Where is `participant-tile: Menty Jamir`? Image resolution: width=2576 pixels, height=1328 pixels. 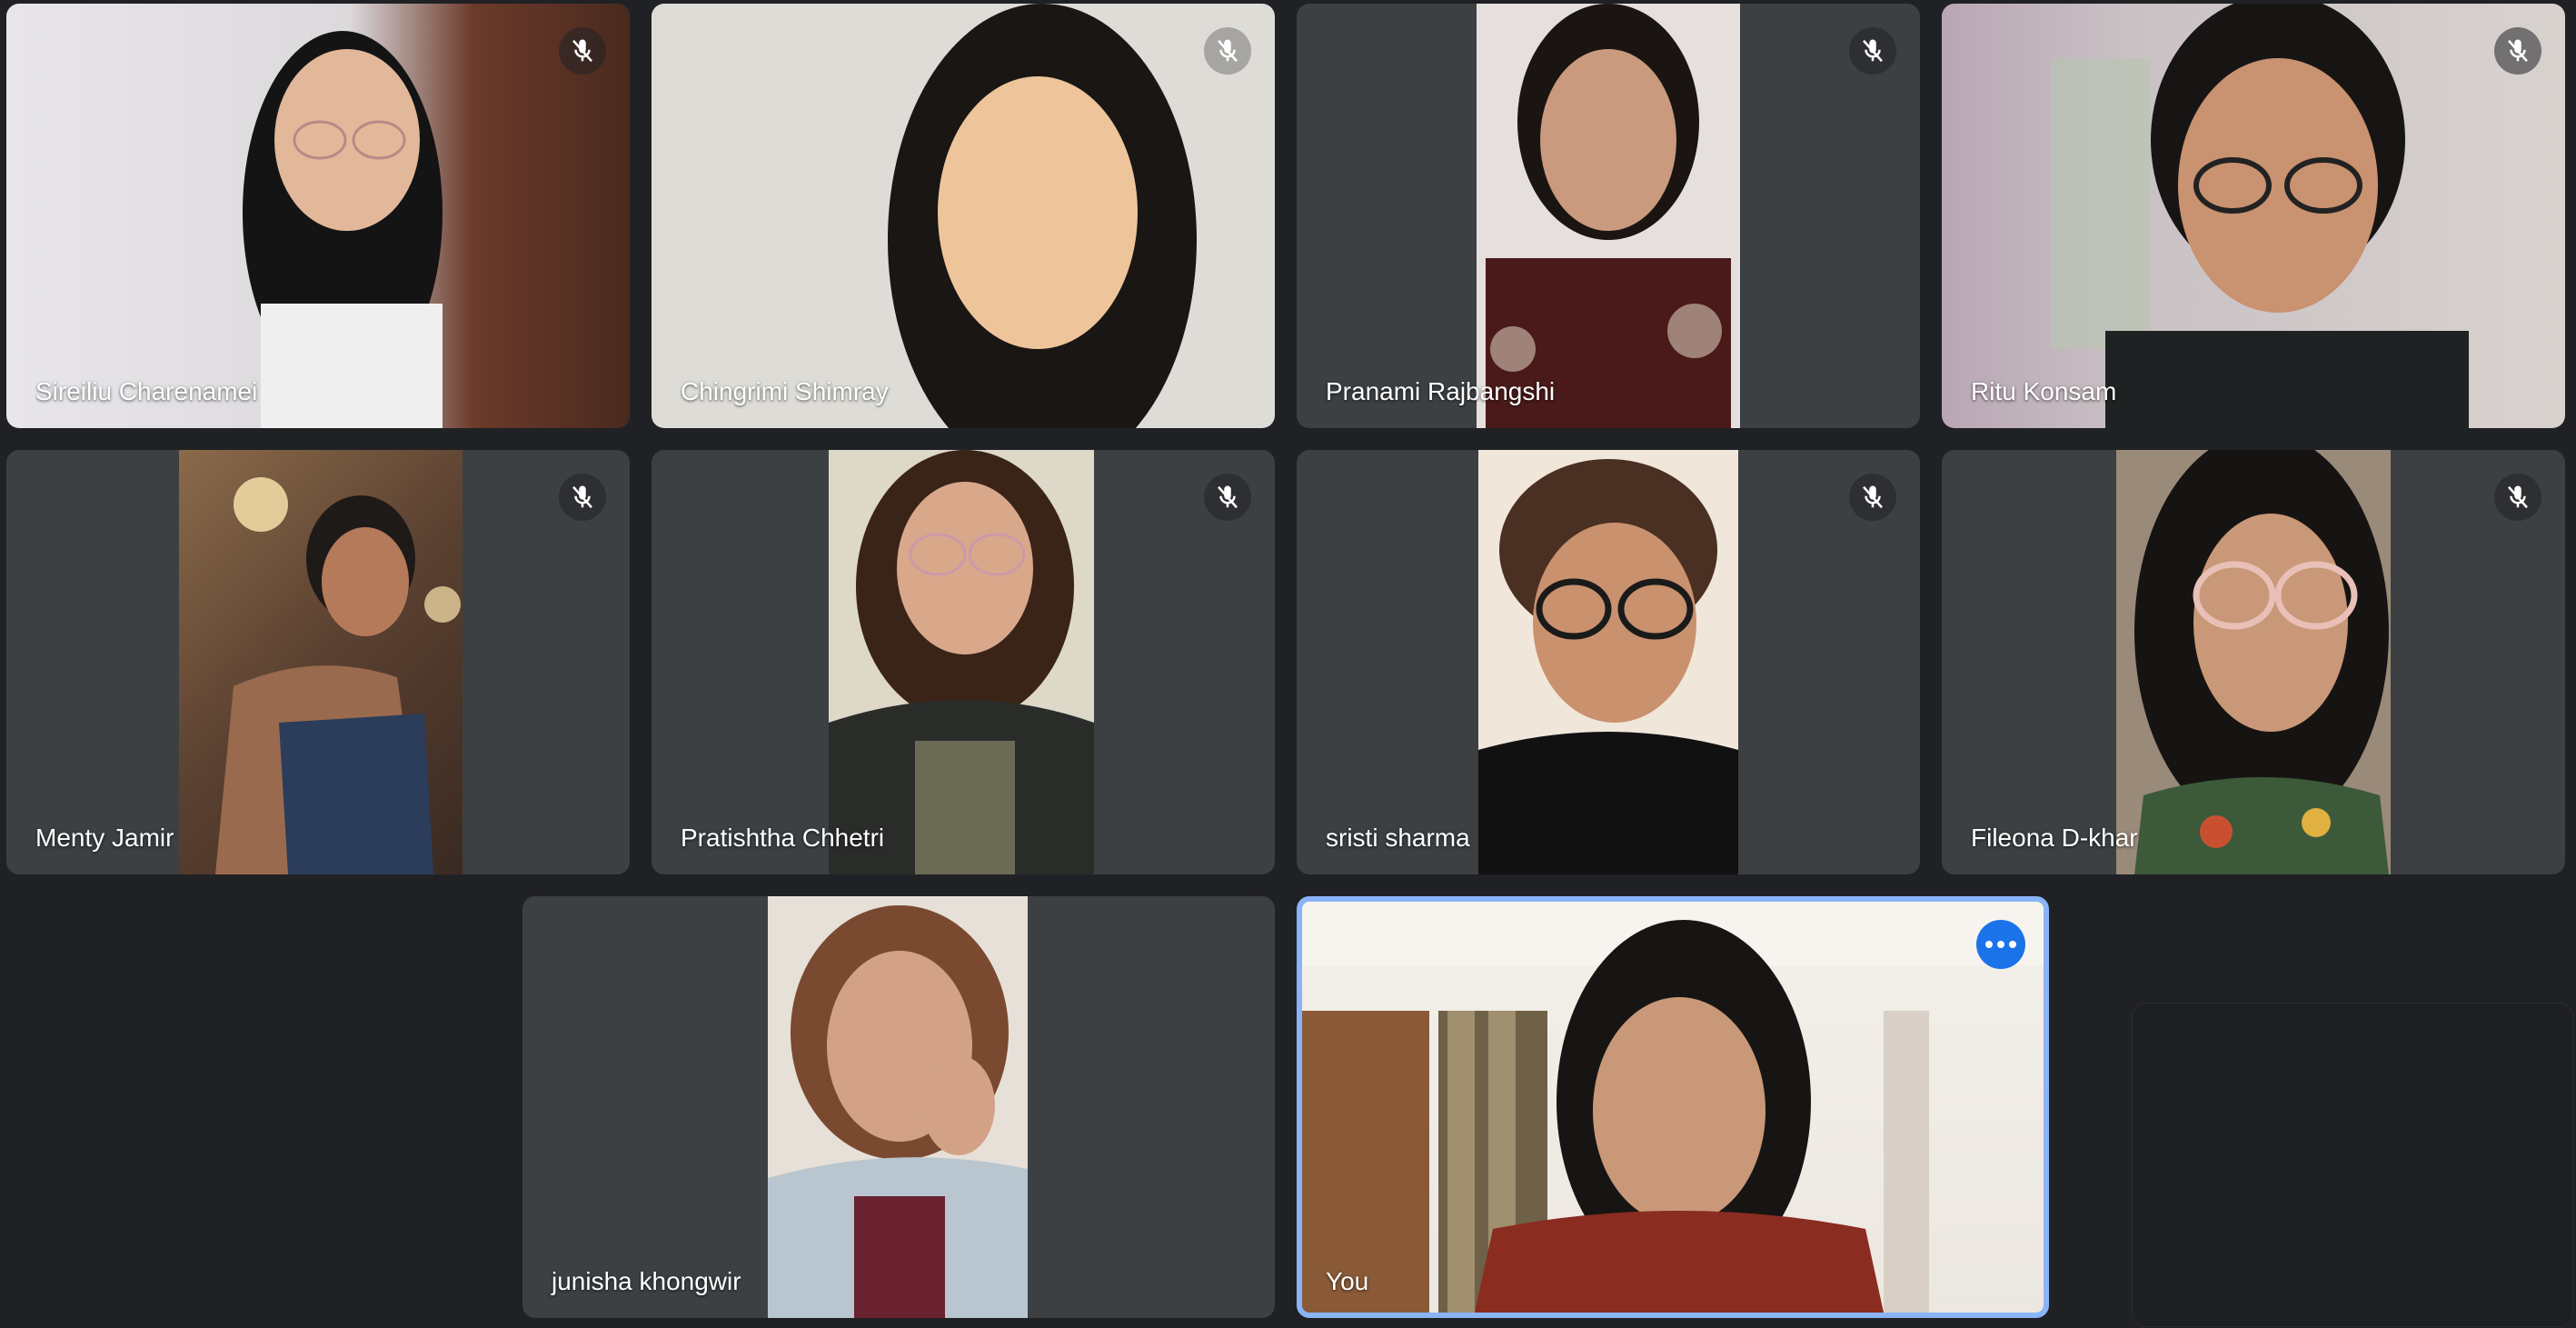 participant-tile: Menty Jamir is located at coordinates (318, 662).